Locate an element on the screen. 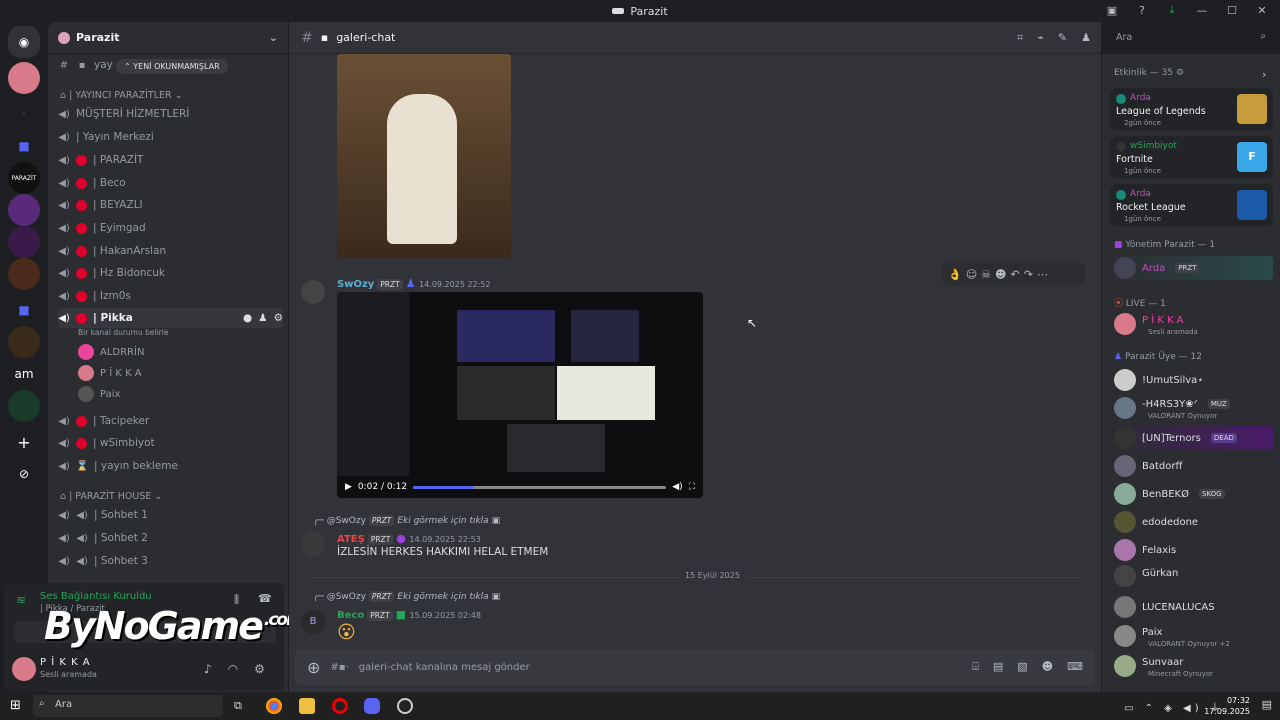 The image size is (1280, 720). channel-sohbet-1: ◀) ◀) | Sohbet 1 is located at coordinates (170, 515).